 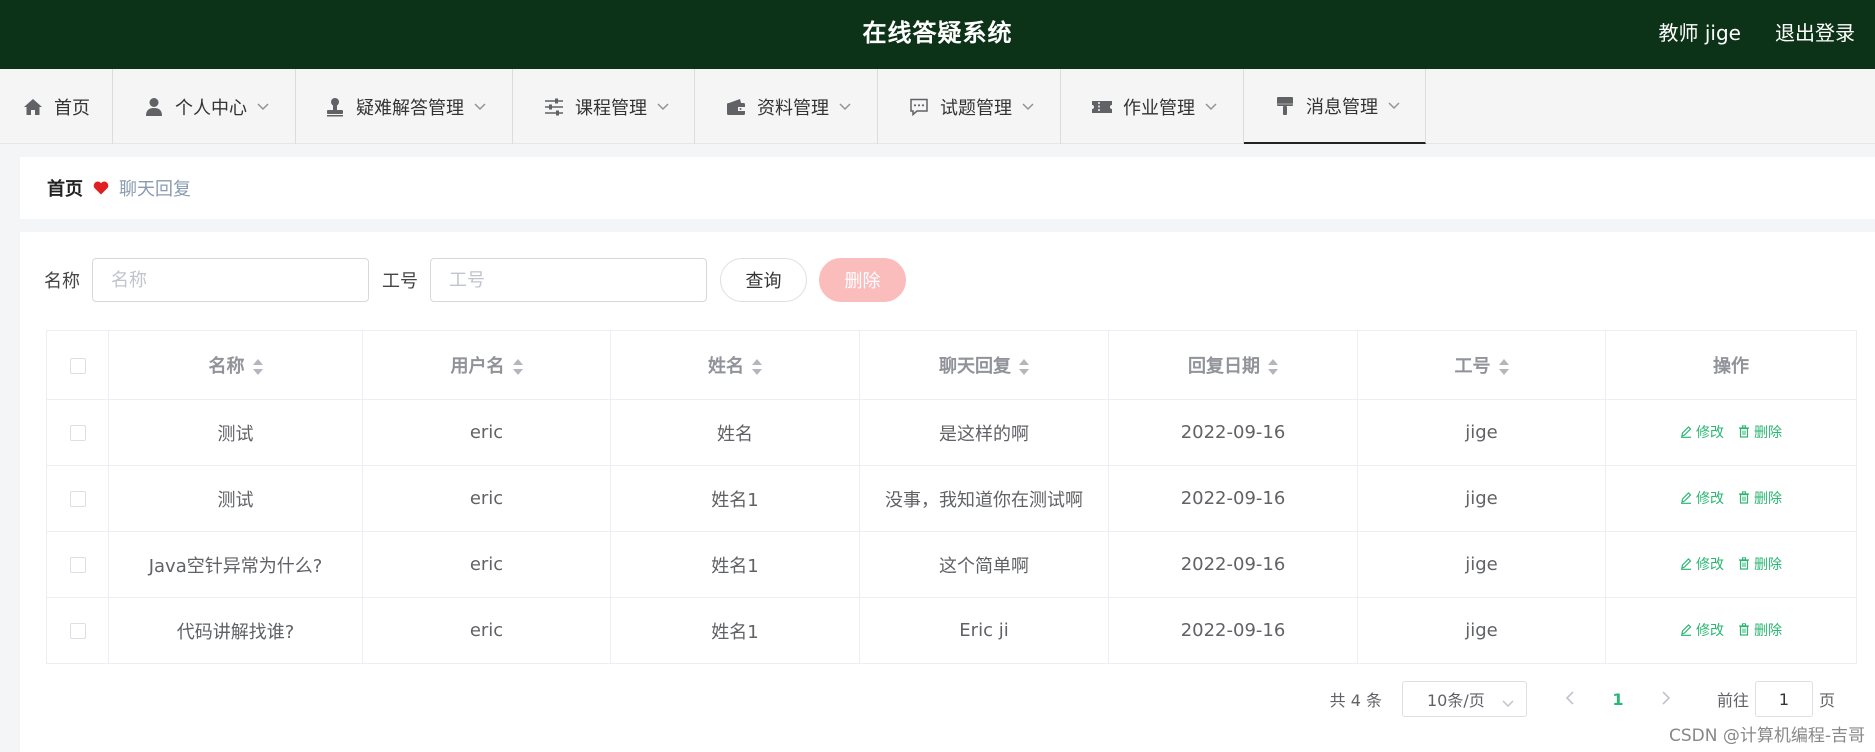 What do you see at coordinates (77, 365) in the screenshot?
I see `select-all-checkbox` at bounding box center [77, 365].